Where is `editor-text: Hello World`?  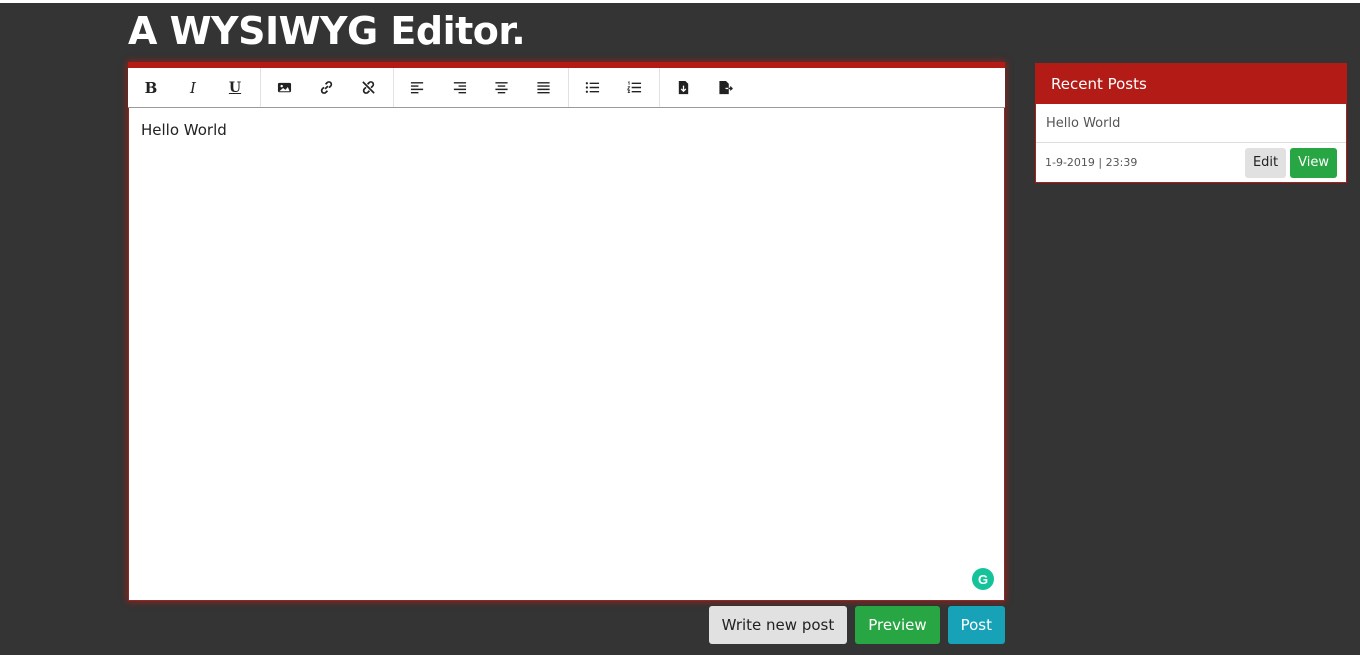 editor-text: Hello World is located at coordinates (184, 130).